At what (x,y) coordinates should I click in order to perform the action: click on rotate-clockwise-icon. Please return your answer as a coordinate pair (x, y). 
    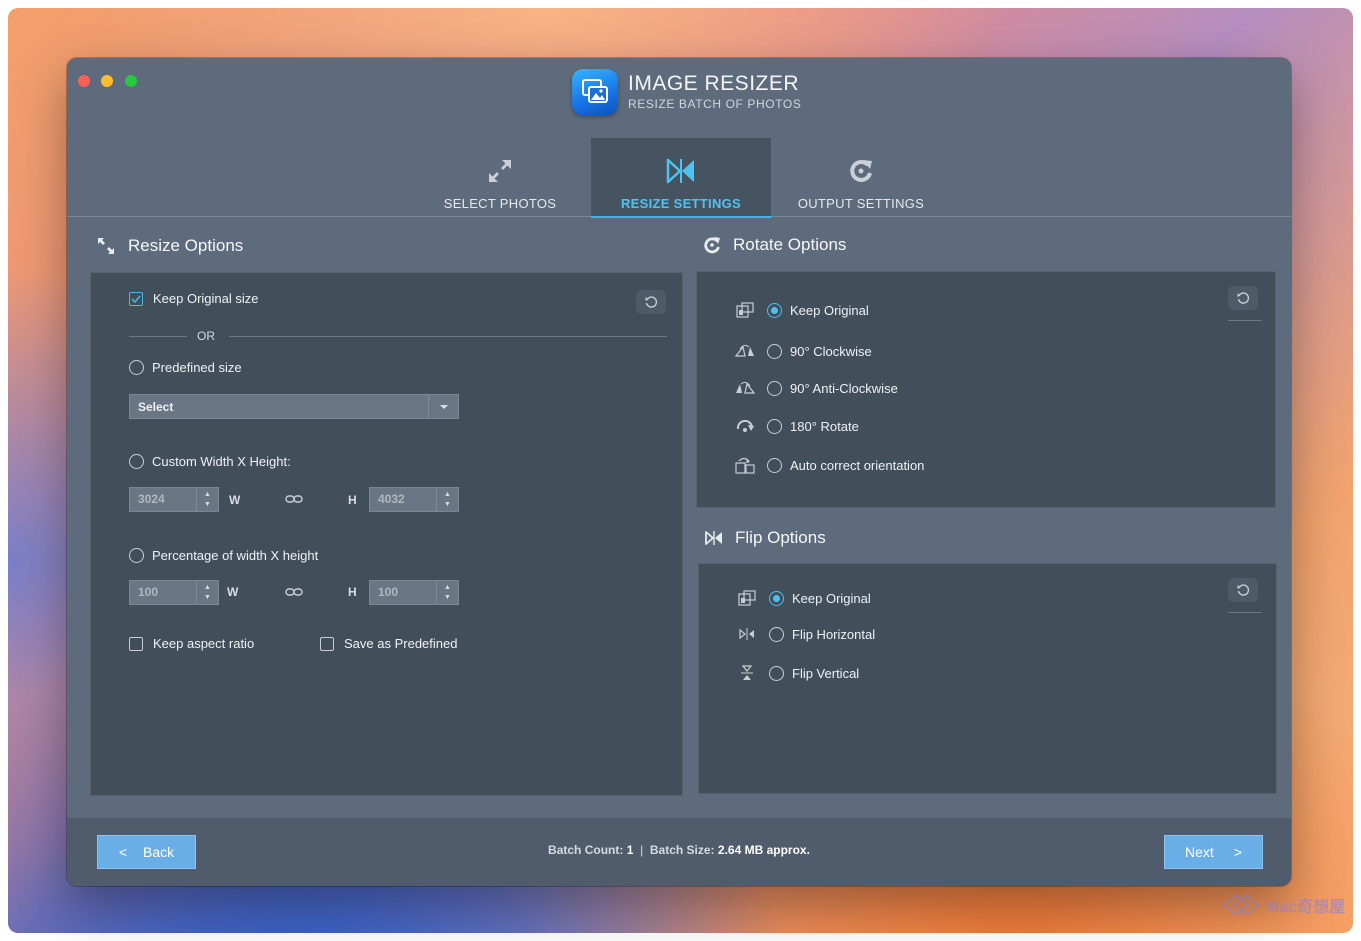
    Looking at the image, I should click on (745, 351).